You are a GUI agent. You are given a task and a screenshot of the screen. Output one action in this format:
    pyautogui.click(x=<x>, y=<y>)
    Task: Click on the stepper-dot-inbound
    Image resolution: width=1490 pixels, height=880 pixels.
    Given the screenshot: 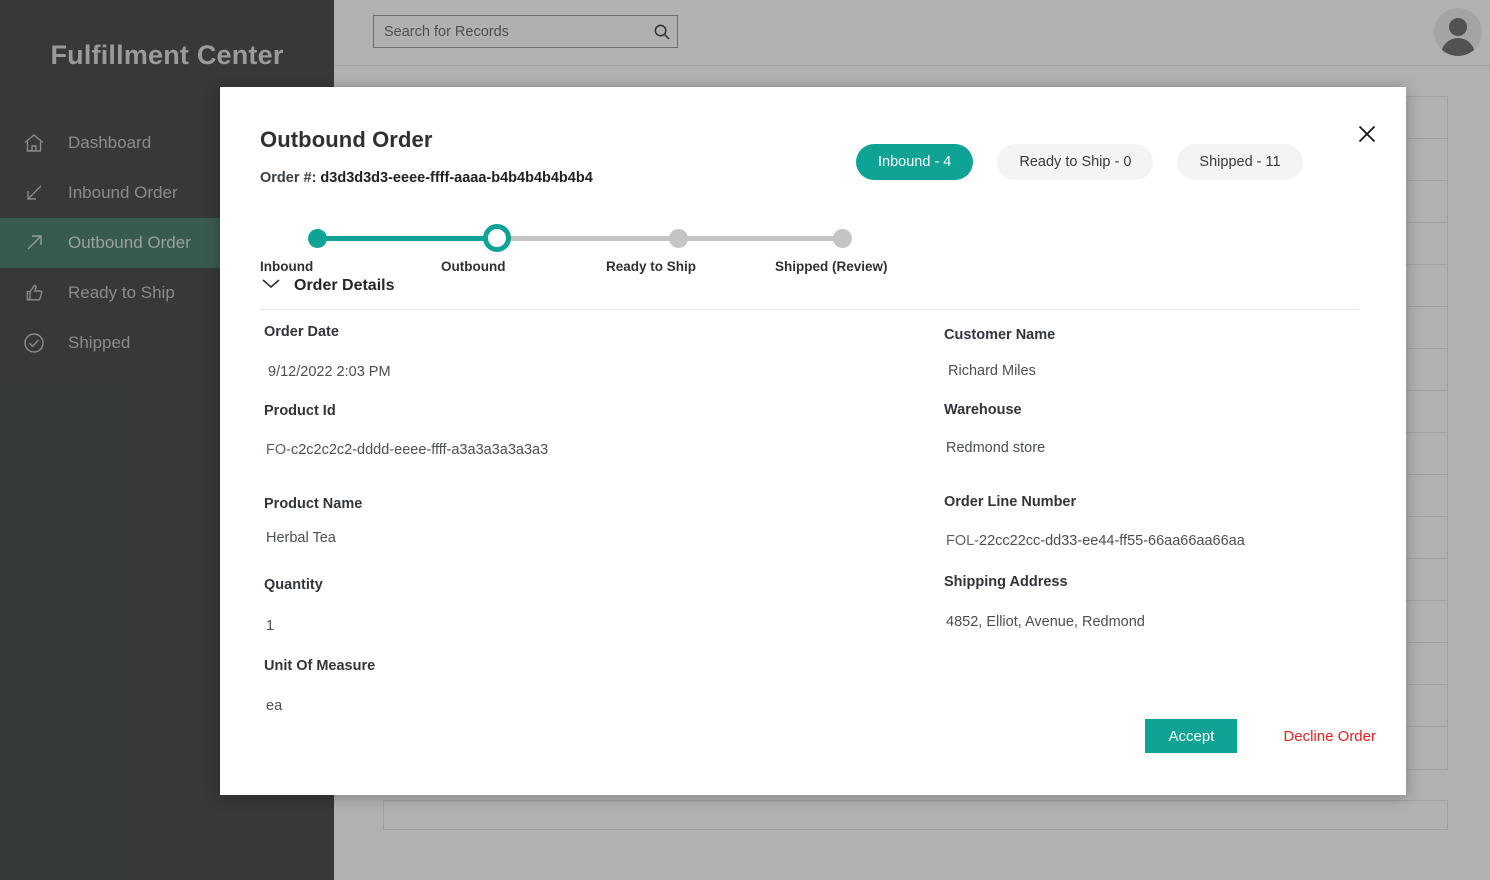 What is the action you would take?
    pyautogui.click(x=317, y=238)
    